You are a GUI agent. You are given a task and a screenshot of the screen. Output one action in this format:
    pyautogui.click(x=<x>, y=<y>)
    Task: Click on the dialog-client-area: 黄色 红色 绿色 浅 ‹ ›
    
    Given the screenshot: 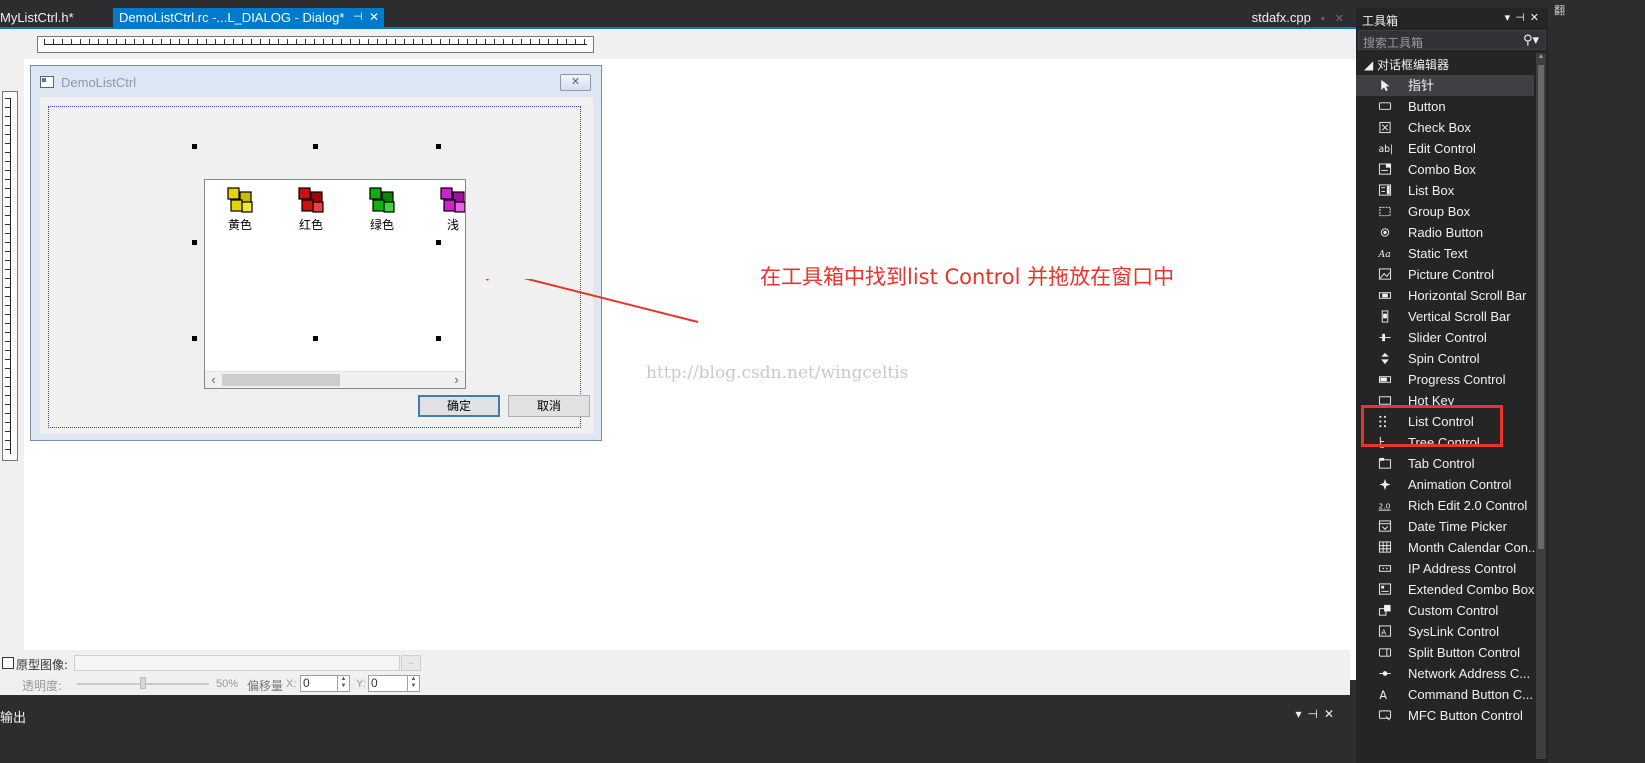 What is the action you would take?
    pyautogui.click(x=316, y=265)
    